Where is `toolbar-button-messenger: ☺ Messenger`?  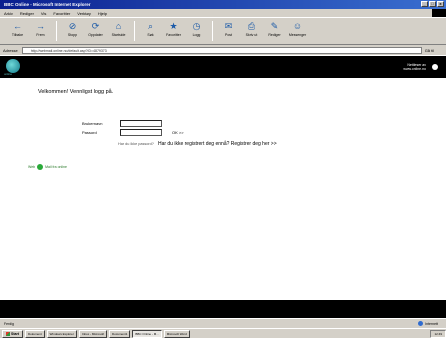
toolbar-button-messenger: ☺ Messenger is located at coordinates (297, 29).